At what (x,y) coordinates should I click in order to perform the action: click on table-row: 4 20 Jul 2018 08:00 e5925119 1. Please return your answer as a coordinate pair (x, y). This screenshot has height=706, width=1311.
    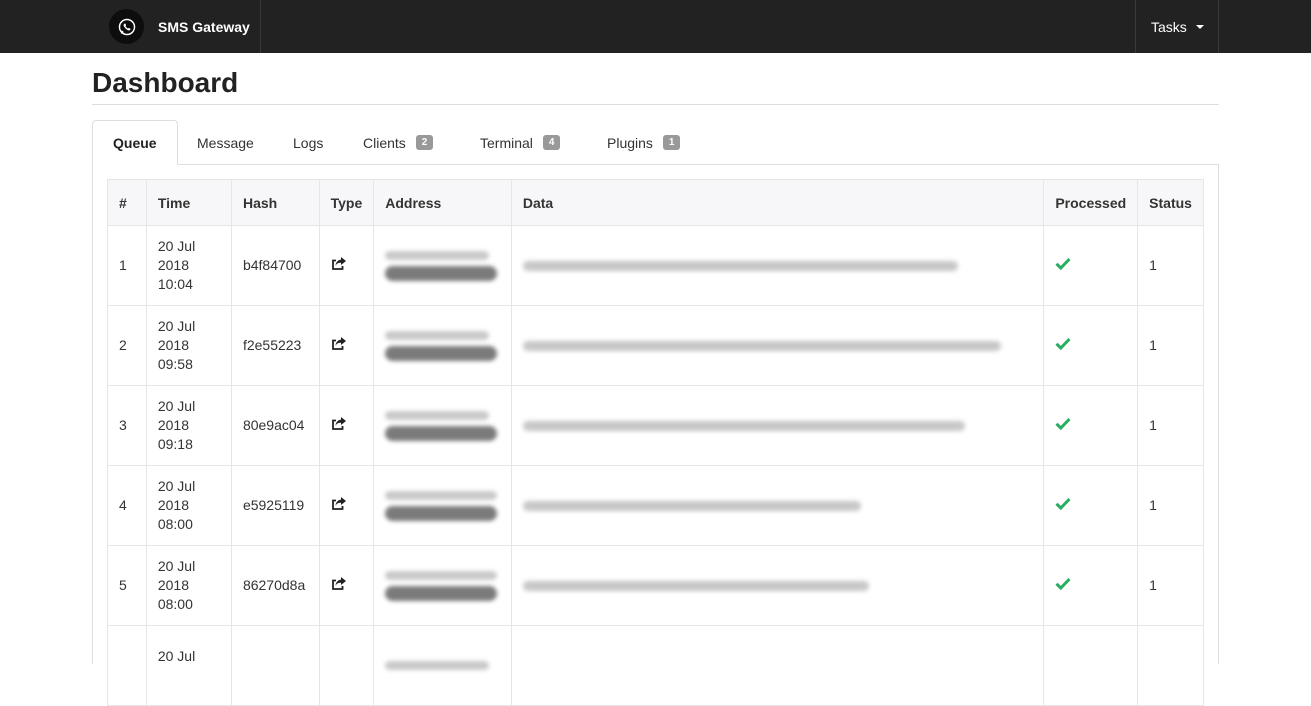
    Looking at the image, I should click on (655, 505).